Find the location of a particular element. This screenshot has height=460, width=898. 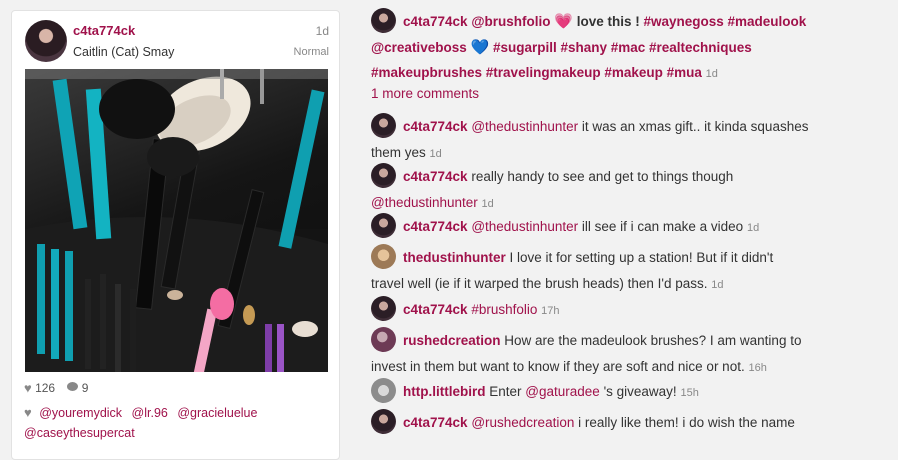

comment-time: 16h is located at coordinates (757, 367).